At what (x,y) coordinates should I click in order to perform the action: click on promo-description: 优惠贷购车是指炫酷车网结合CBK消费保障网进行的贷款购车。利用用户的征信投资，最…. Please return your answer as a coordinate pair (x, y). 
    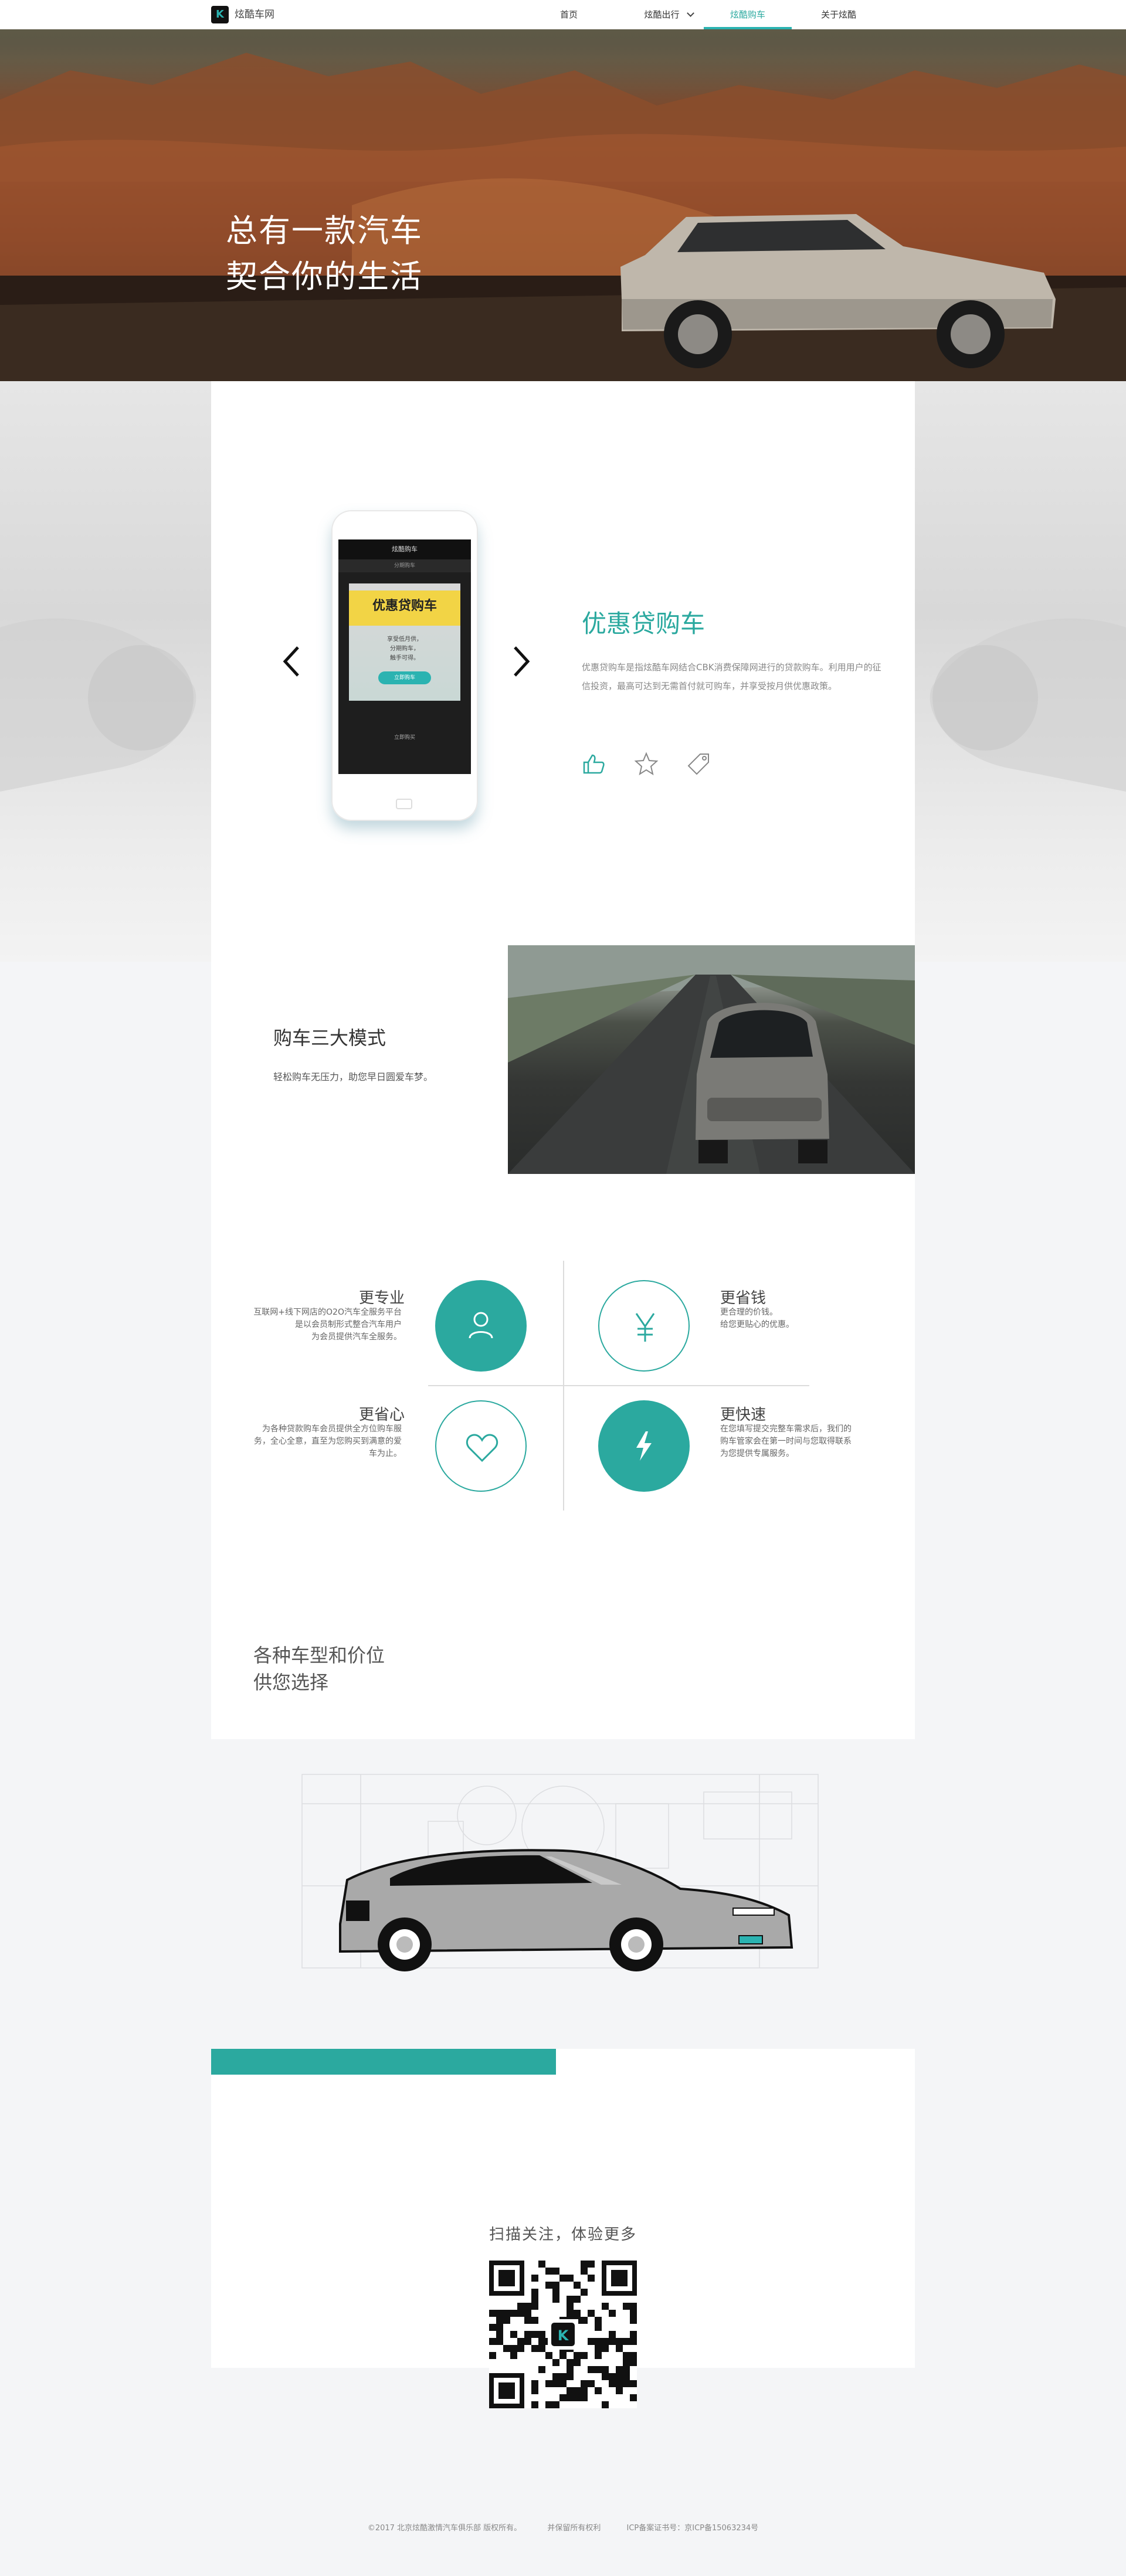
    Looking at the image, I should click on (731, 676).